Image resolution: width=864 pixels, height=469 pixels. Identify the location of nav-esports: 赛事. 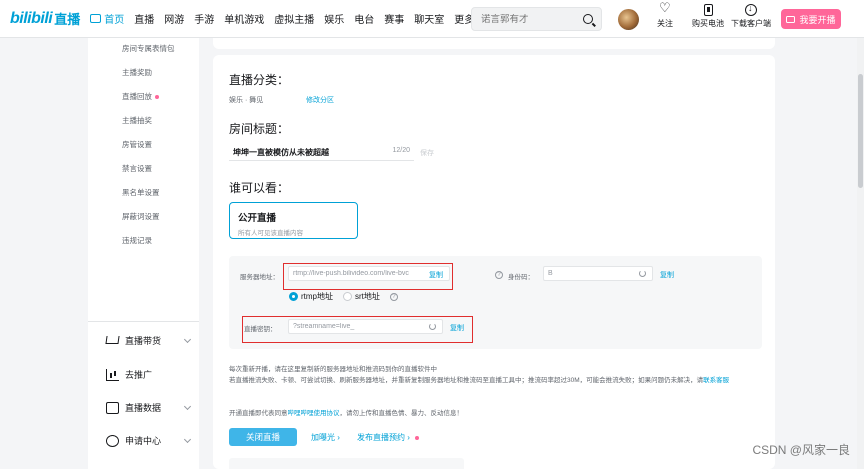
(394, 18).